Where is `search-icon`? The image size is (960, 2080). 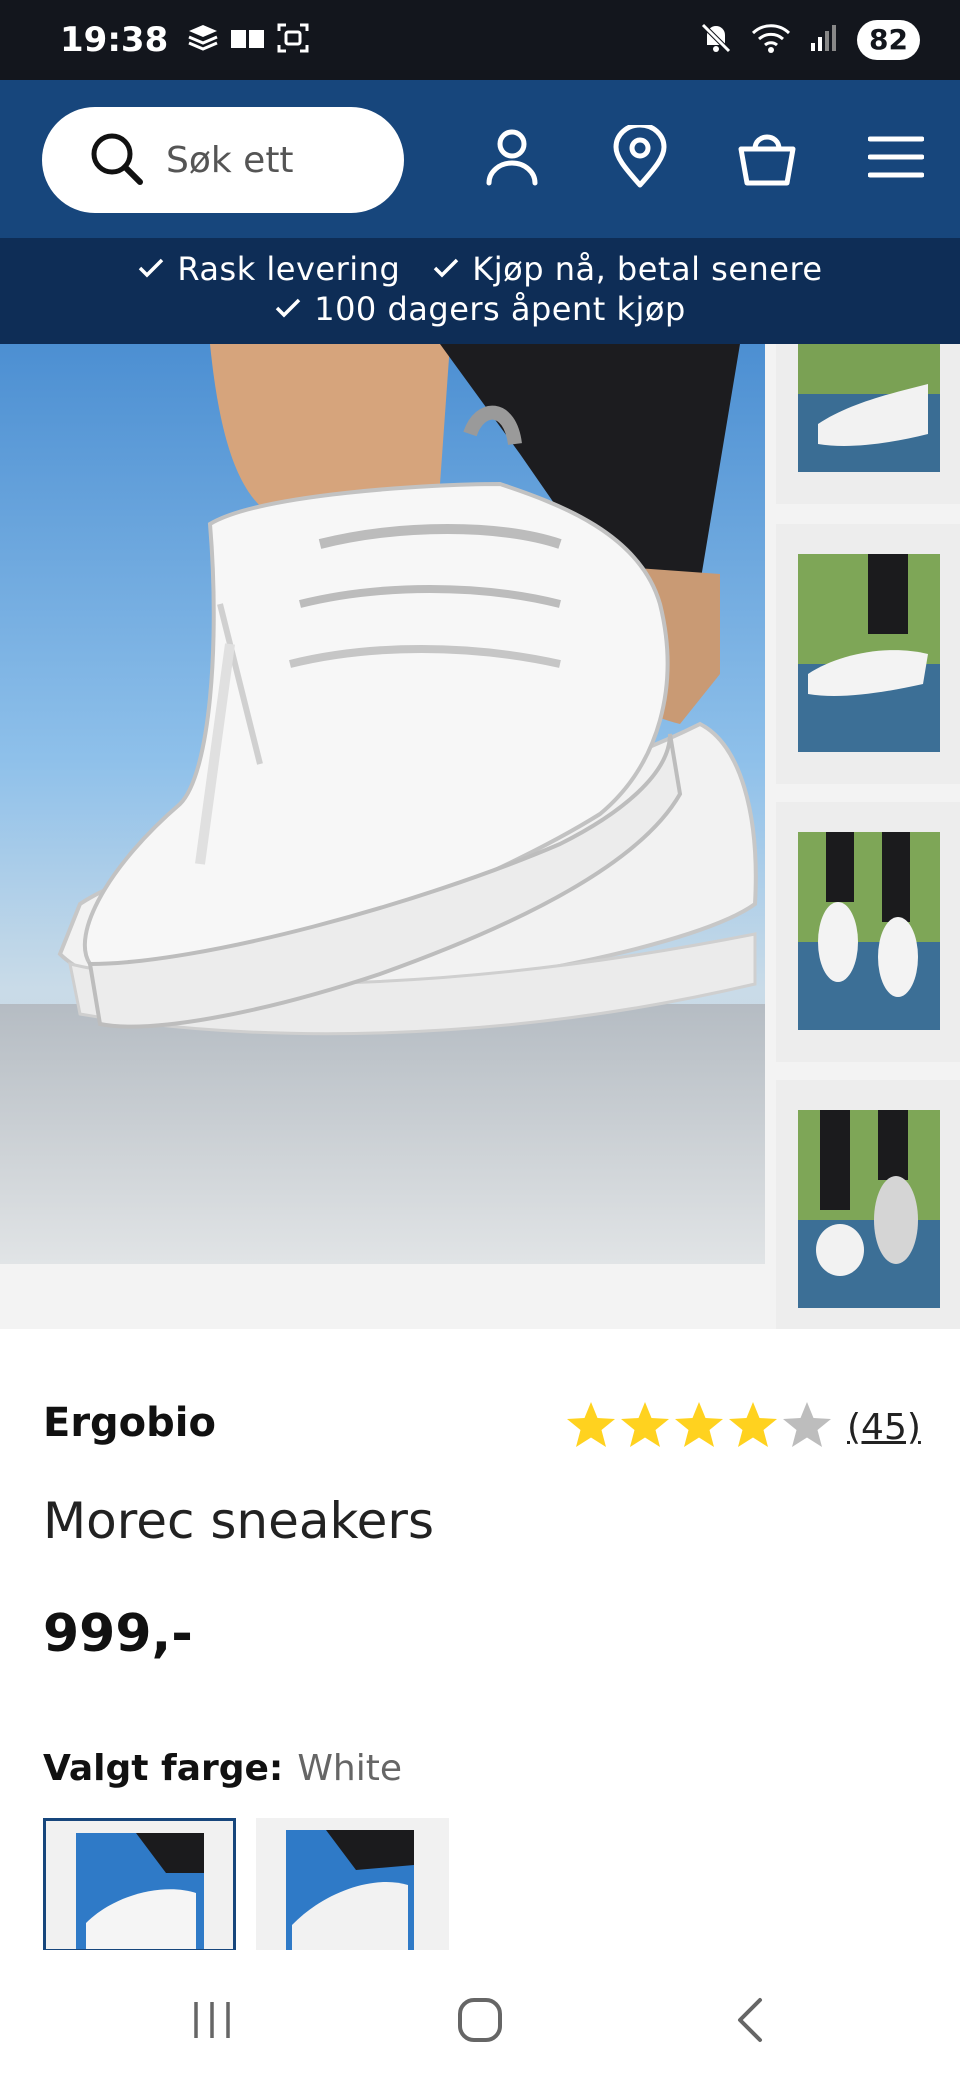 search-icon is located at coordinates (116, 160).